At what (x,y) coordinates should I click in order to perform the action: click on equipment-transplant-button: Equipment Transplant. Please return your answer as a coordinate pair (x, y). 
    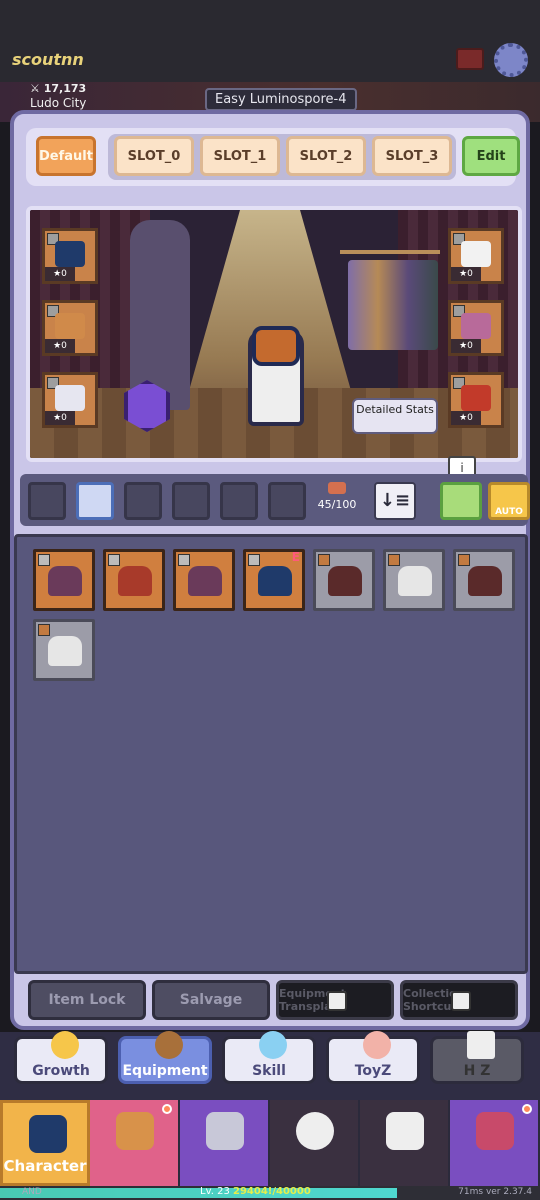
    Looking at the image, I should click on (335, 1000).